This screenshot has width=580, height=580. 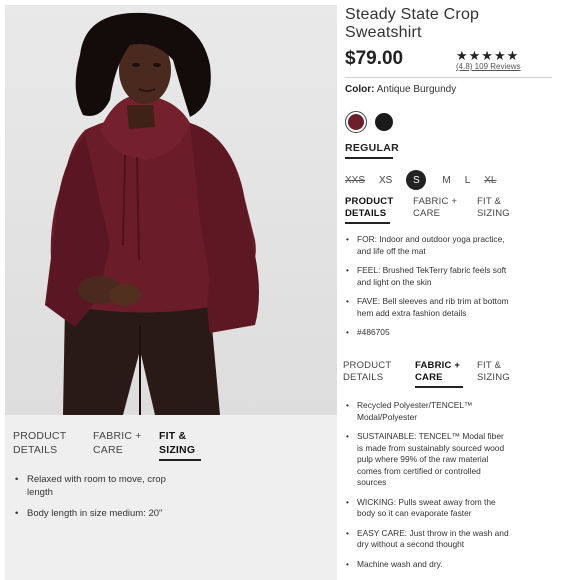 What do you see at coordinates (490, 180) in the screenshot?
I see `size-option-xl: XL` at bounding box center [490, 180].